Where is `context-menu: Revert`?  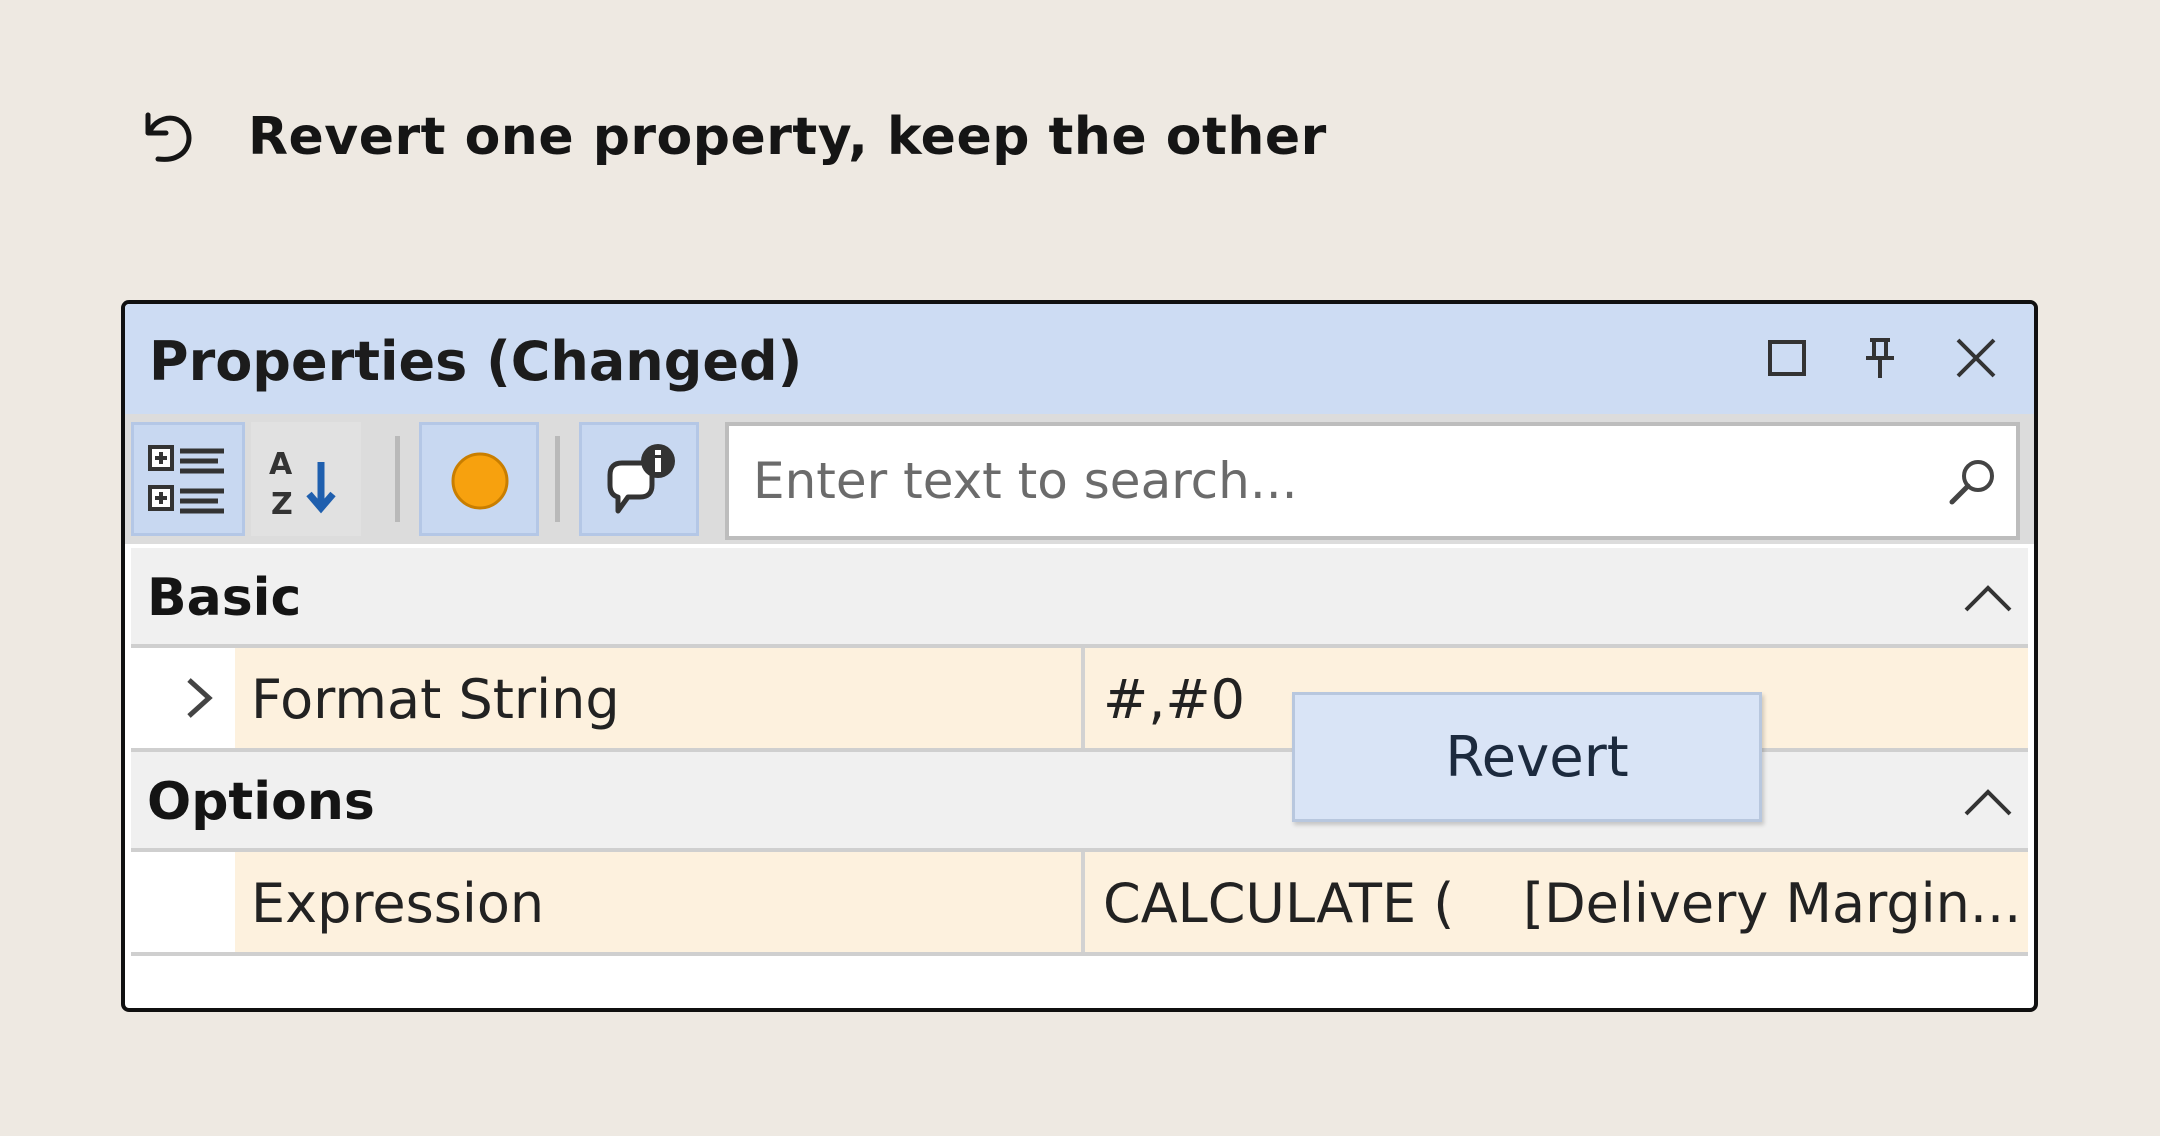
context-menu: Revert is located at coordinates (1527, 757).